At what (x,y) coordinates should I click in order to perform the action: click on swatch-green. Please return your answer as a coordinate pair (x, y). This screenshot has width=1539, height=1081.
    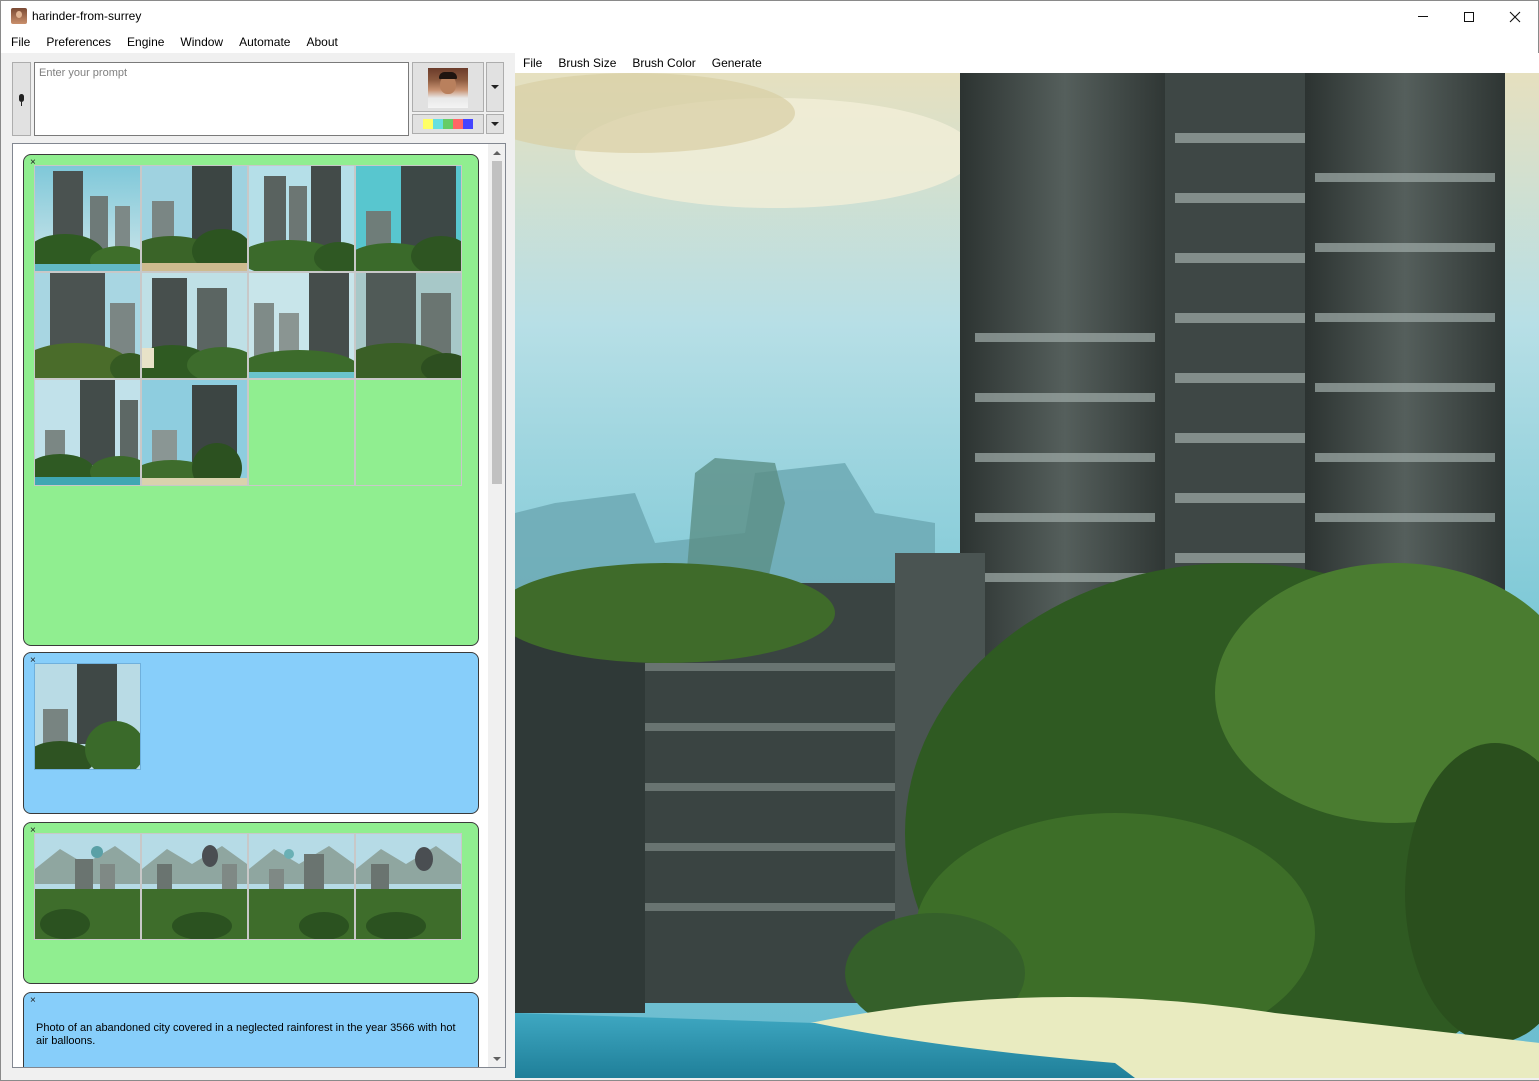
    Looking at the image, I should click on (448, 124).